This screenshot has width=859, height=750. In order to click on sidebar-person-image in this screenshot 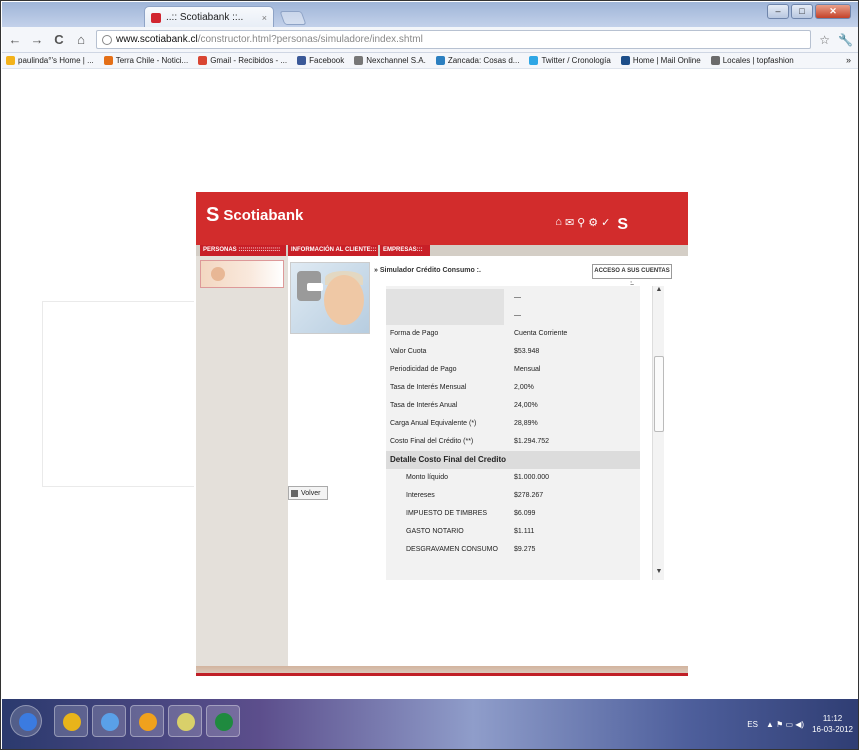, I will do `click(218, 274)`.